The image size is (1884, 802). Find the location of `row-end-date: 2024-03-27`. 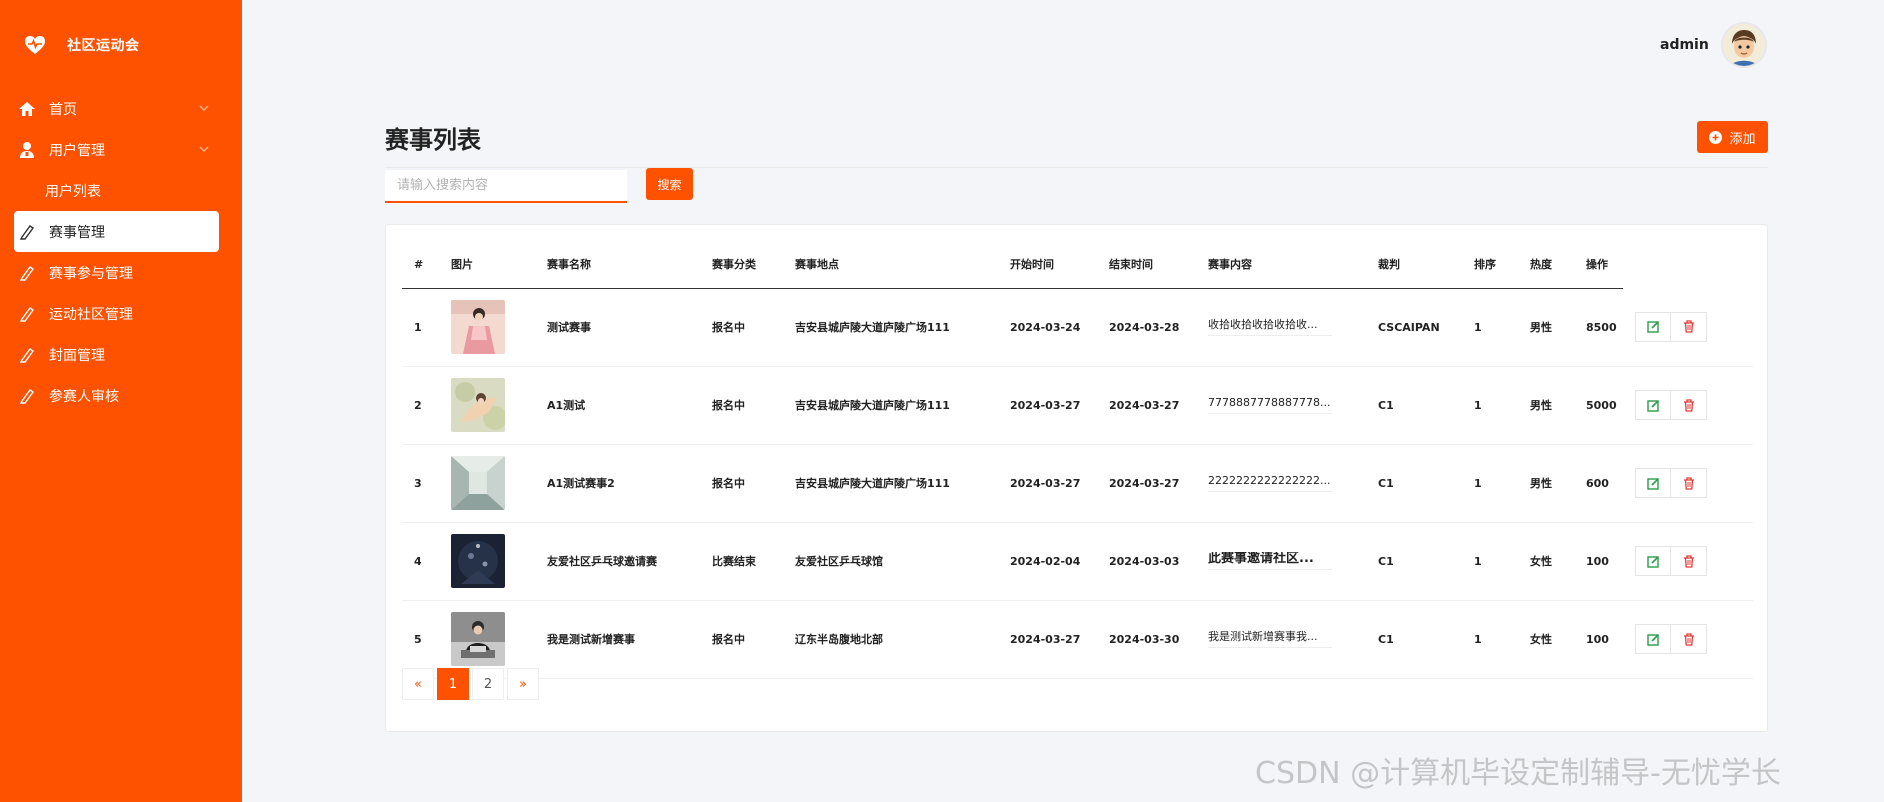

row-end-date: 2024-03-27 is located at coordinates (1146, 405).